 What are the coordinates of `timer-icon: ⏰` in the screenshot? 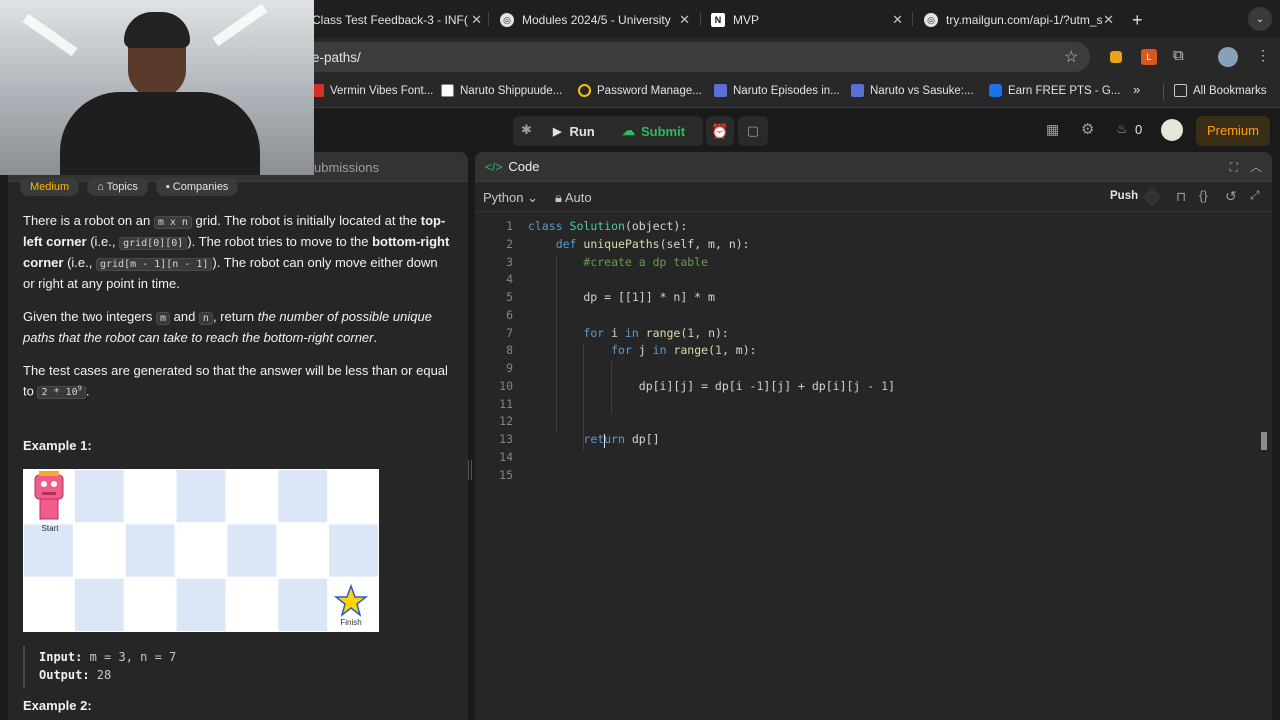 It's located at (720, 131).